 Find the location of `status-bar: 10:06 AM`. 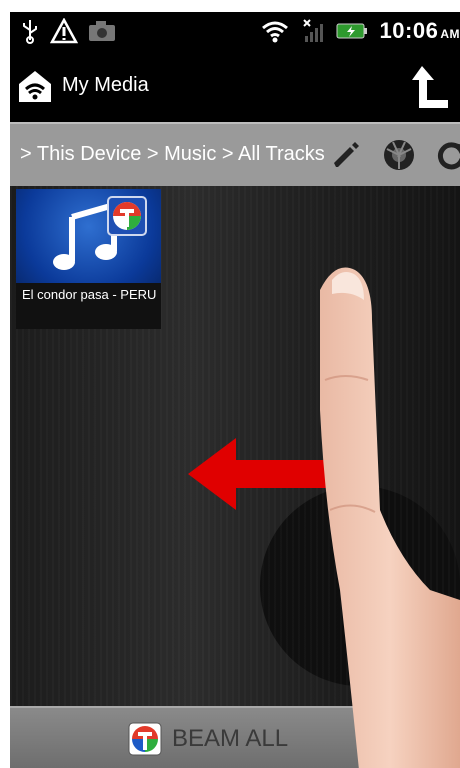

status-bar: 10:06 AM is located at coordinates (235, 32).